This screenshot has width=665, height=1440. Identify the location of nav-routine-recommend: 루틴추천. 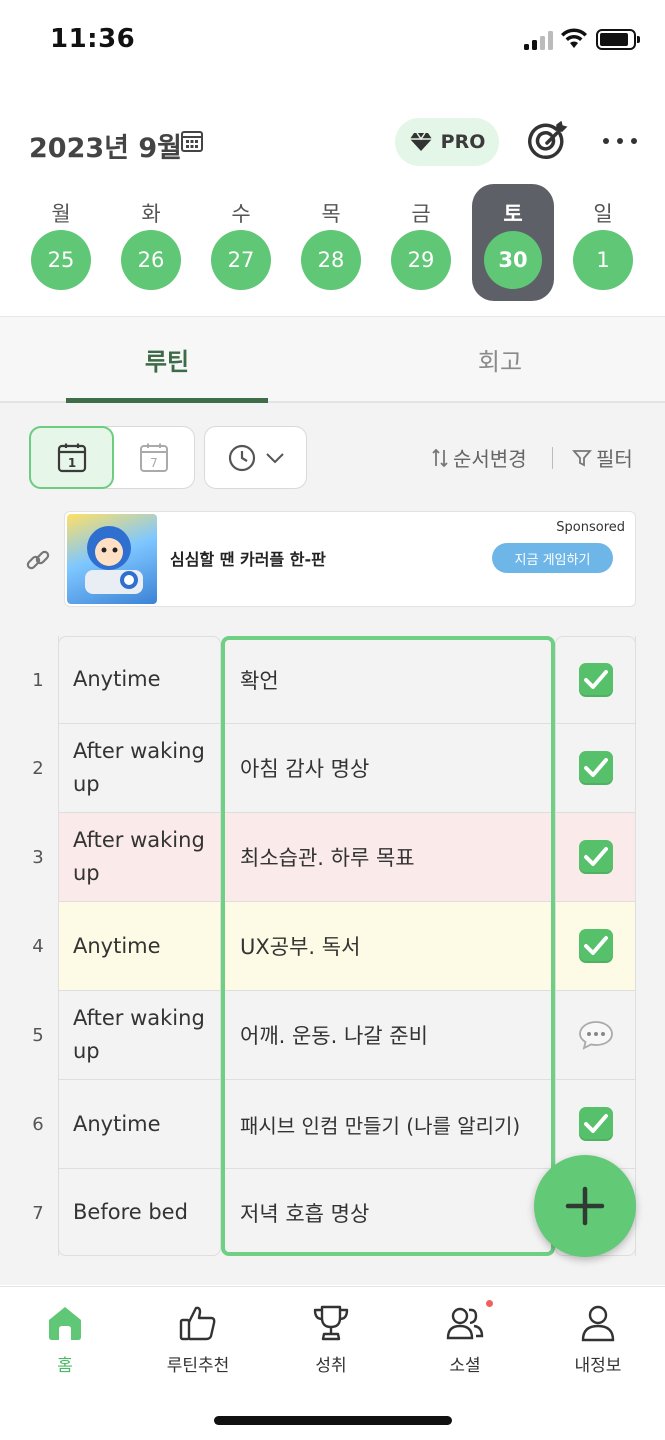
(198, 1341).